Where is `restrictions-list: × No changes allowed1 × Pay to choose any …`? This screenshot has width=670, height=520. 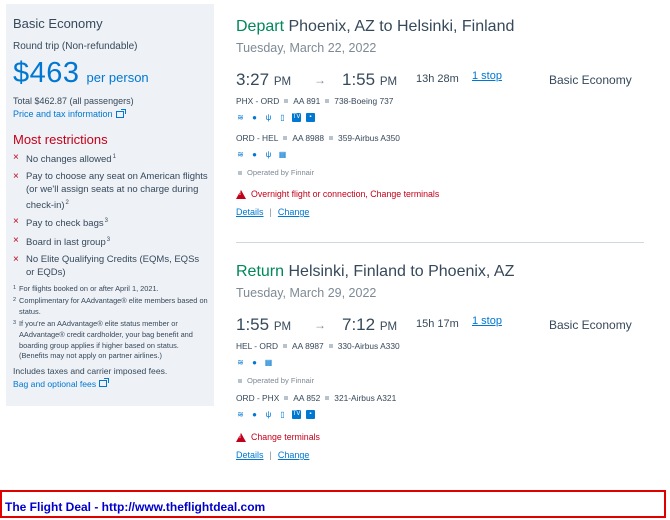 restrictions-list: × No changes allowed1 × Pay to choose any … is located at coordinates (113, 215).